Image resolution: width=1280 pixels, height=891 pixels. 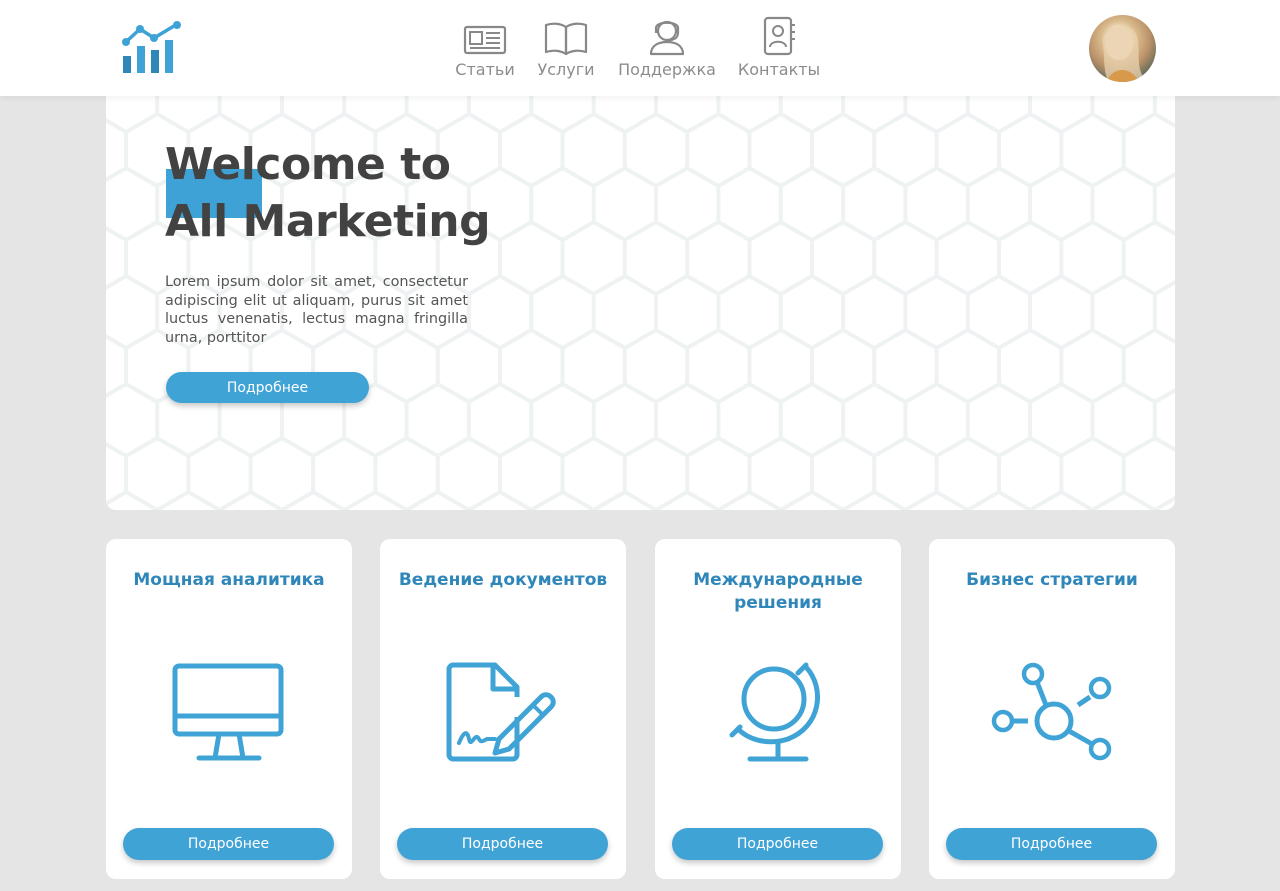 I want to click on hero-title-line2: All Marketing, so click(x=328, y=221).